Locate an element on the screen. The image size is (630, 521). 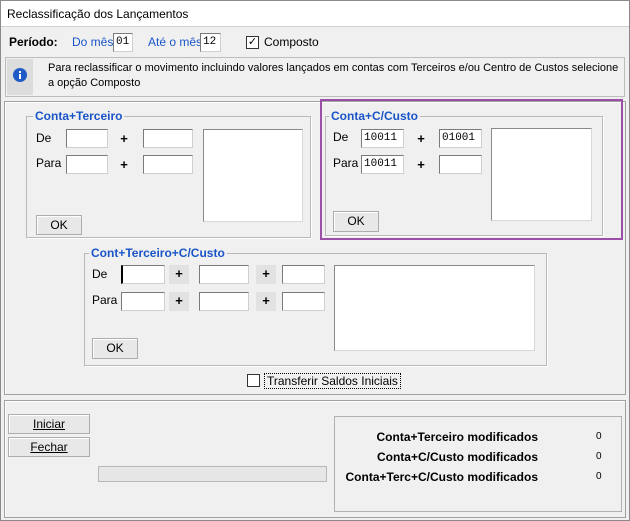
title-bar: Reclassificação dos Lançamentos is located at coordinates (315, 14).